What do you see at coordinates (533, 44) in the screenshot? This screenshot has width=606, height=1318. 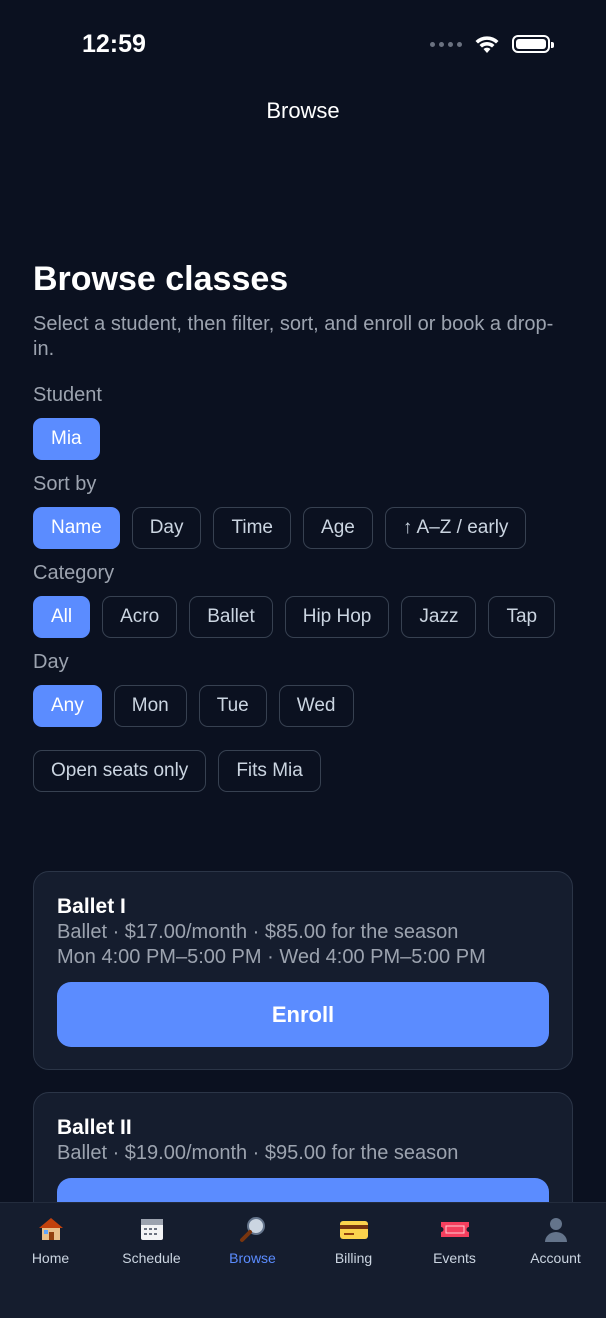 I see `battery-icon` at bounding box center [533, 44].